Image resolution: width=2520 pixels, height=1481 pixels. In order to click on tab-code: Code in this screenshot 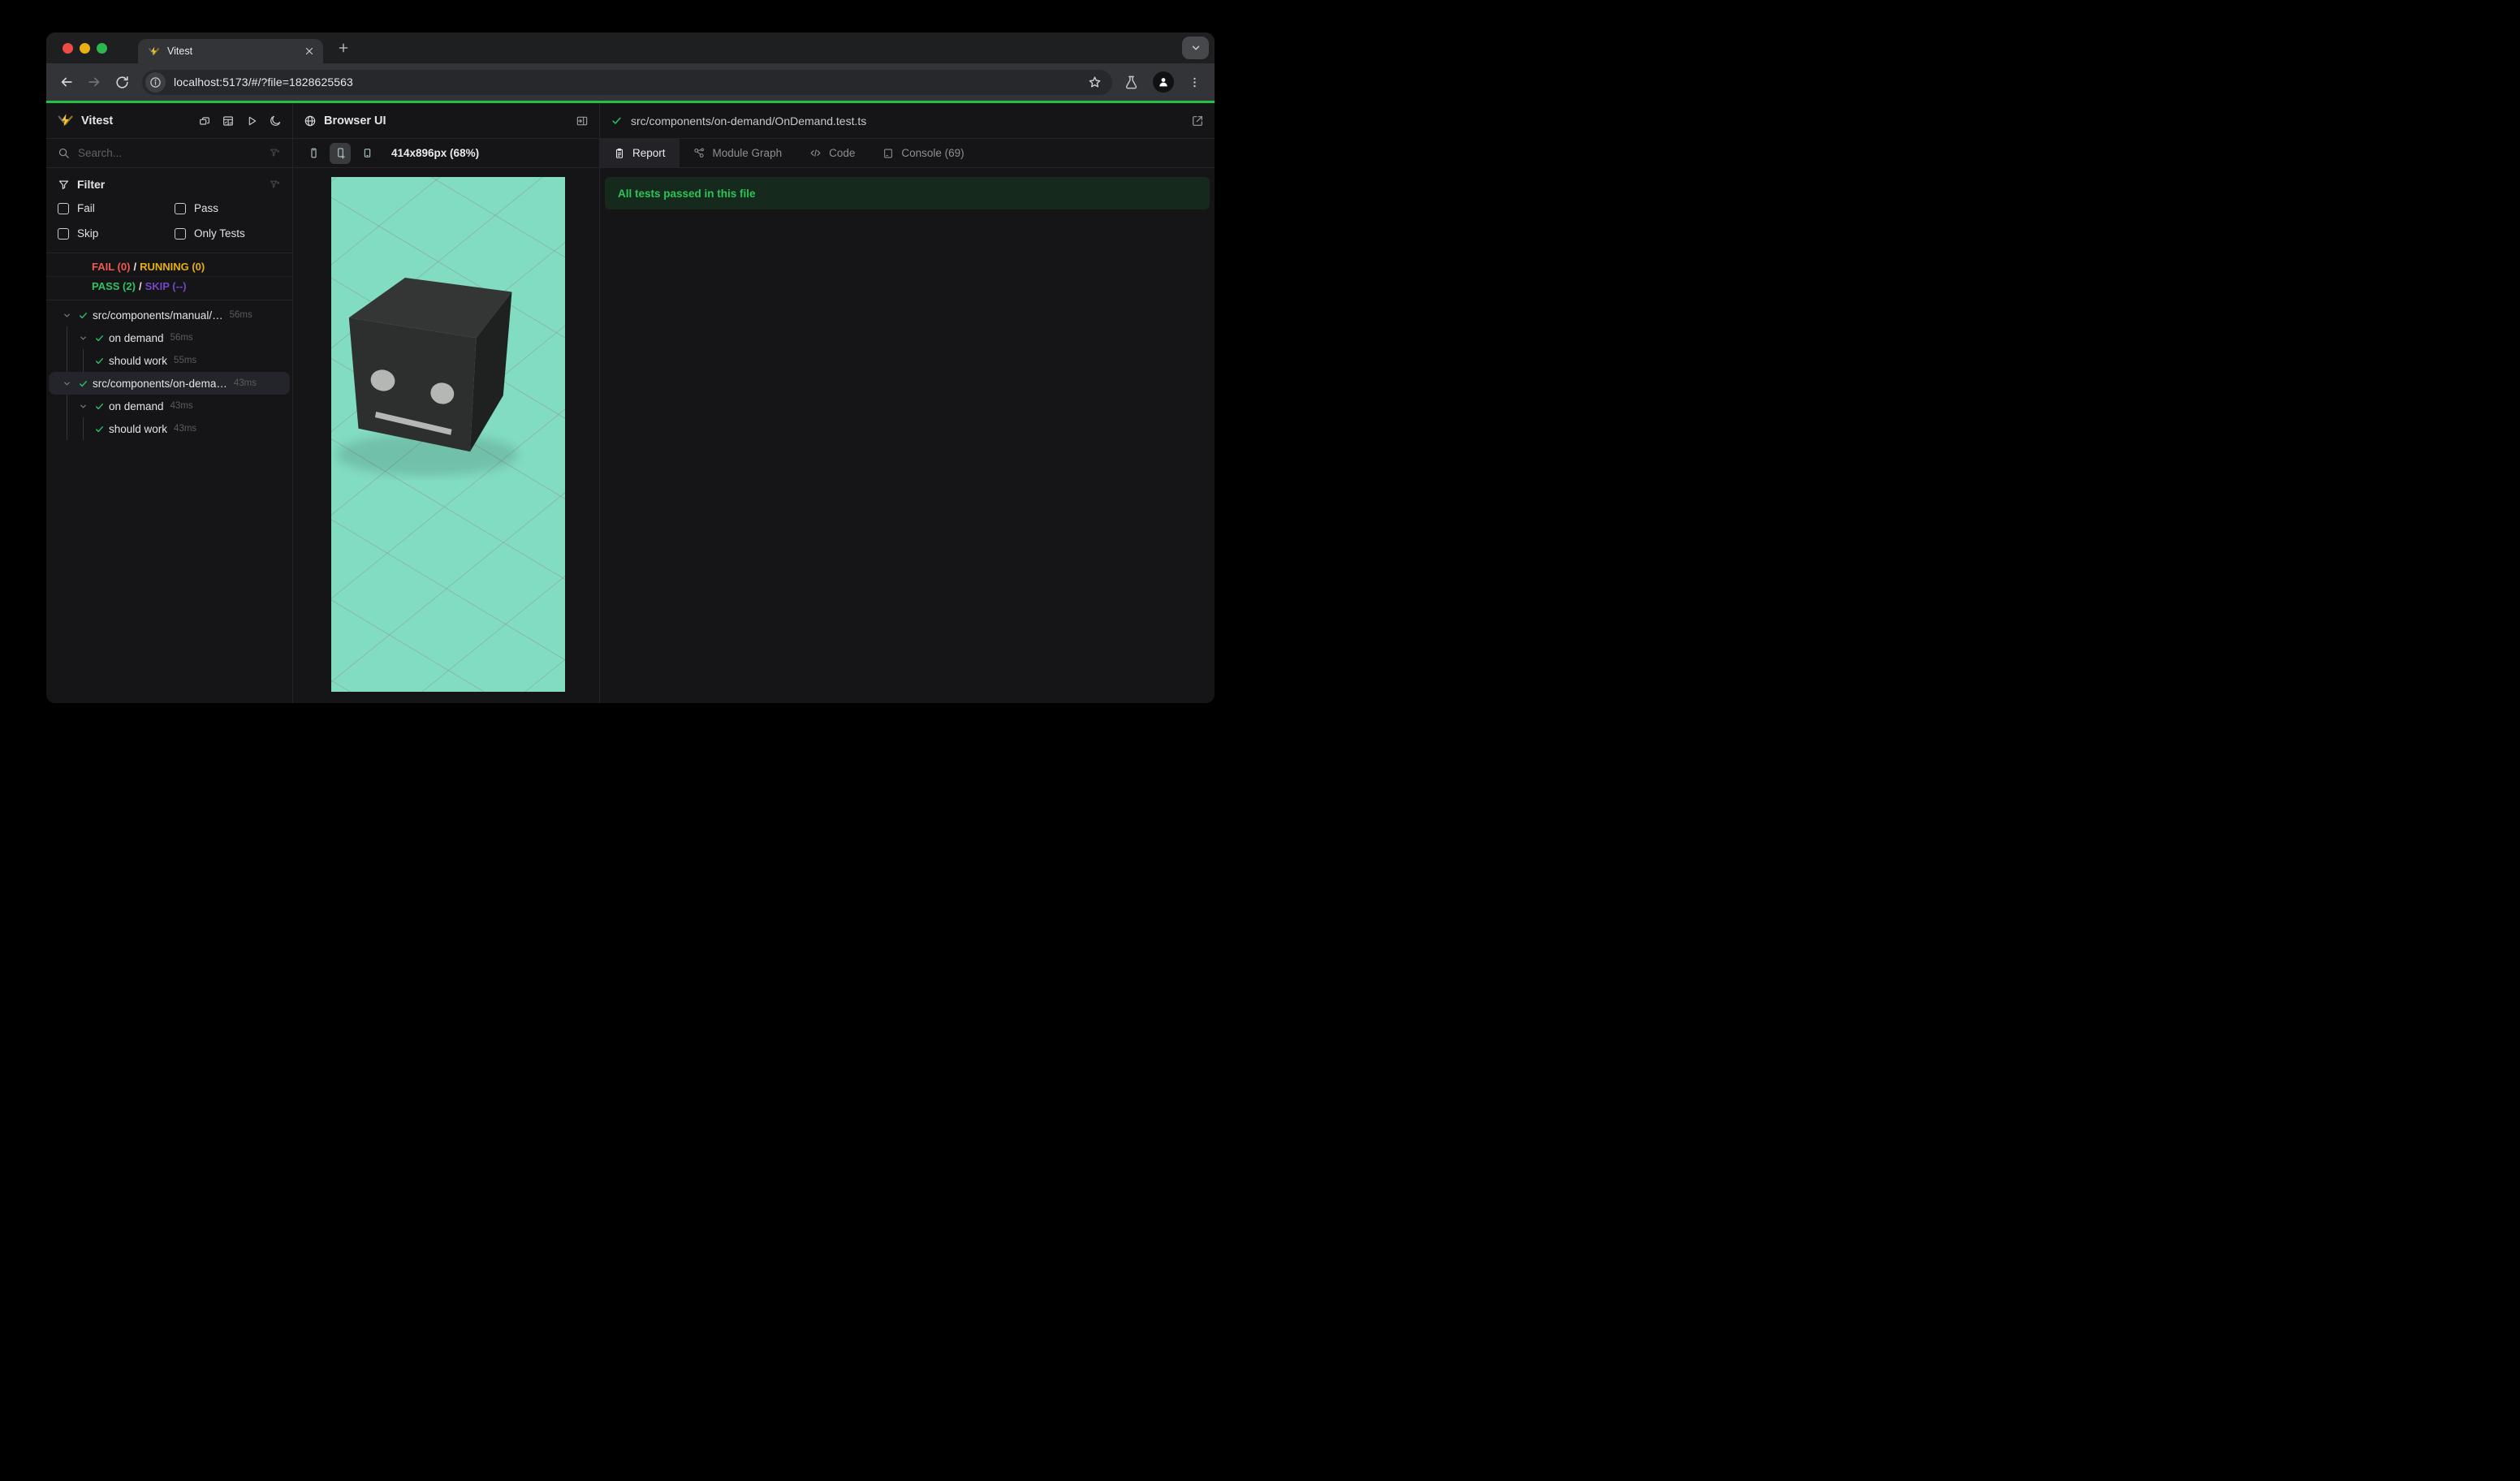, I will do `click(833, 153)`.